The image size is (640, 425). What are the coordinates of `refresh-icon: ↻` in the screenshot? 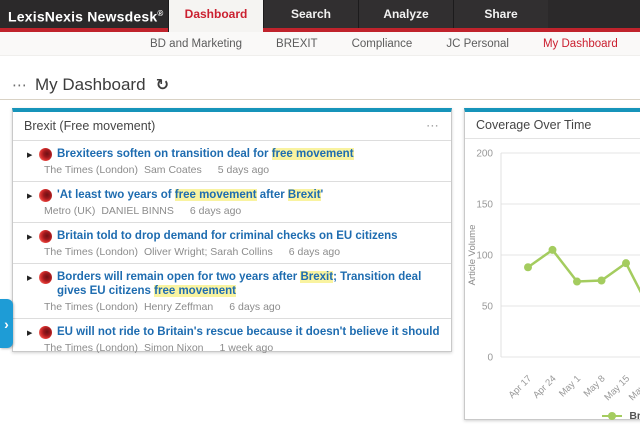 It's located at (162, 85).